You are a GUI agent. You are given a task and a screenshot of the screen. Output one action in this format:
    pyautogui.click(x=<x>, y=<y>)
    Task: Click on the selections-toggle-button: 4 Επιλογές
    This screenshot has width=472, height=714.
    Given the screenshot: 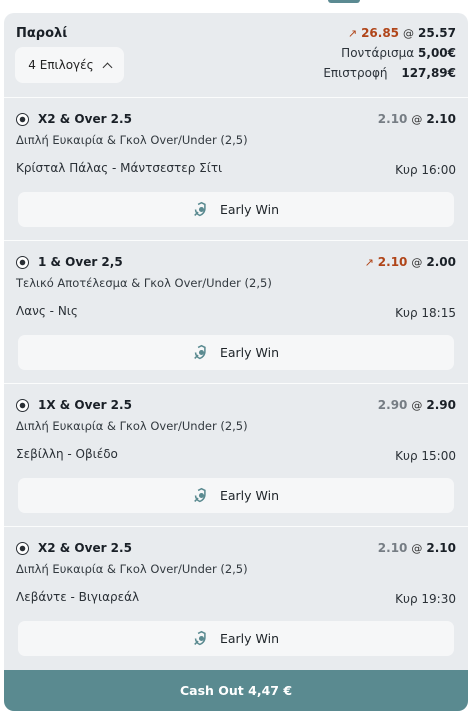 What is the action you would take?
    pyautogui.click(x=69, y=65)
    